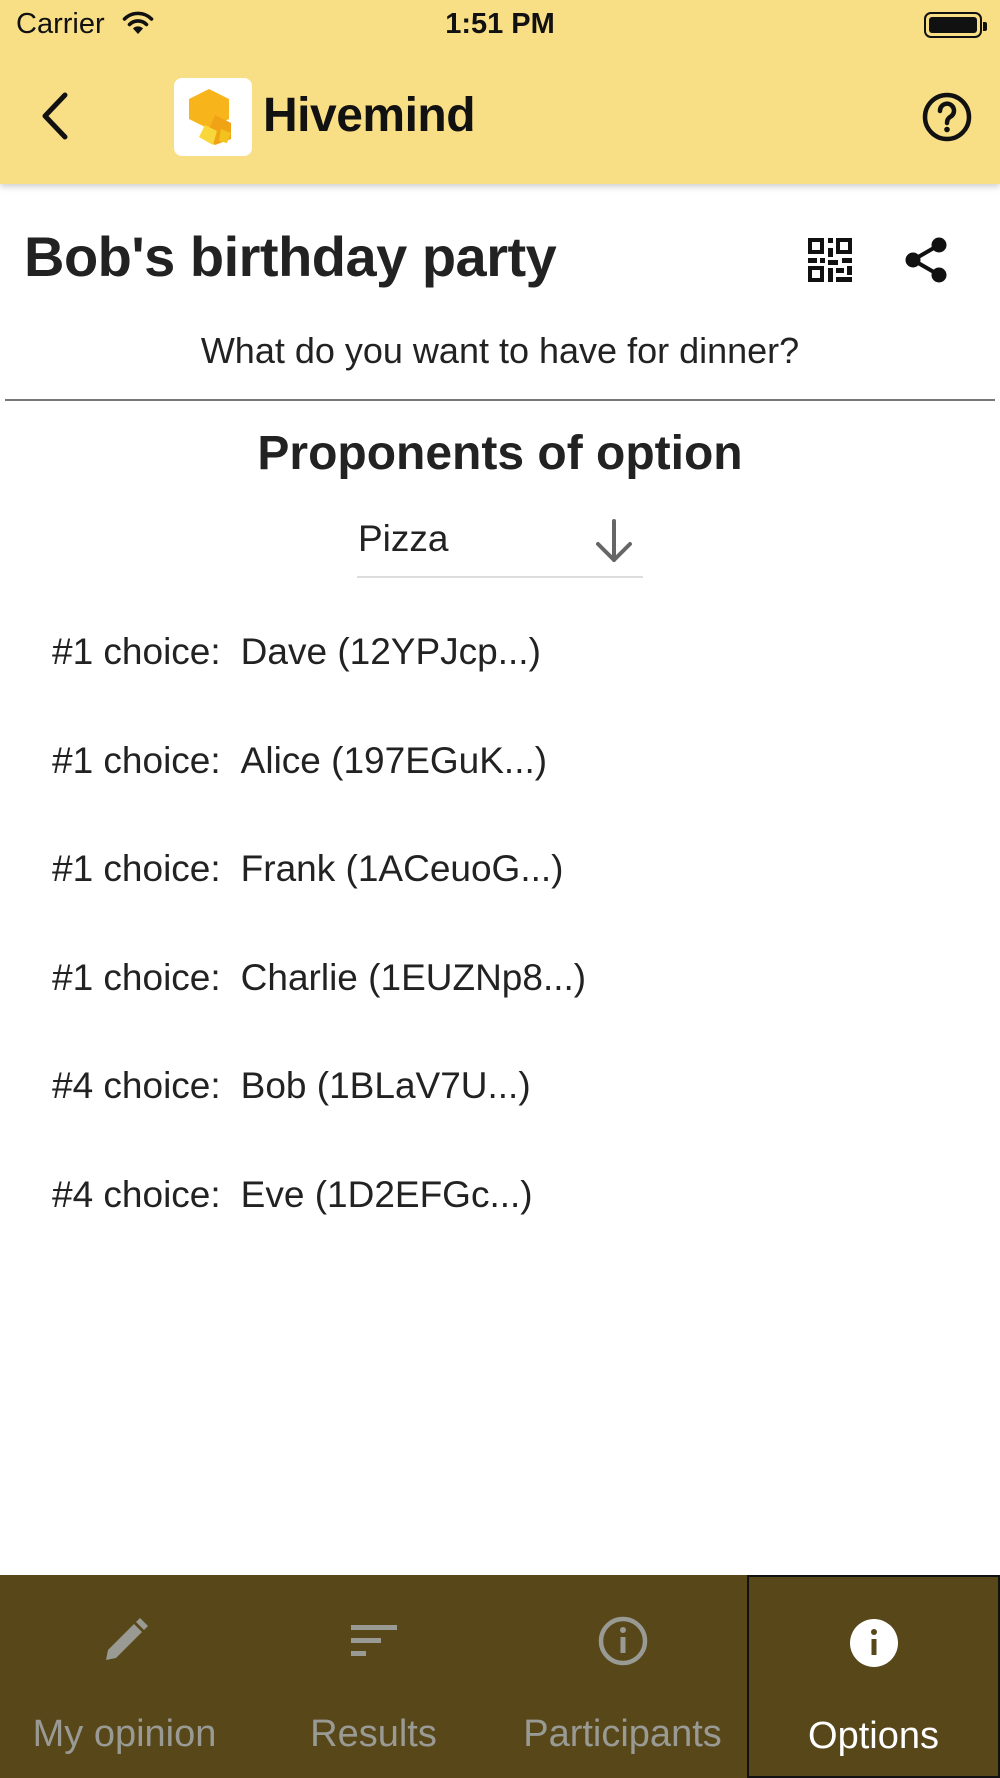 This screenshot has height=1778, width=1000. I want to click on tab-label: Participants, so click(622, 1734).